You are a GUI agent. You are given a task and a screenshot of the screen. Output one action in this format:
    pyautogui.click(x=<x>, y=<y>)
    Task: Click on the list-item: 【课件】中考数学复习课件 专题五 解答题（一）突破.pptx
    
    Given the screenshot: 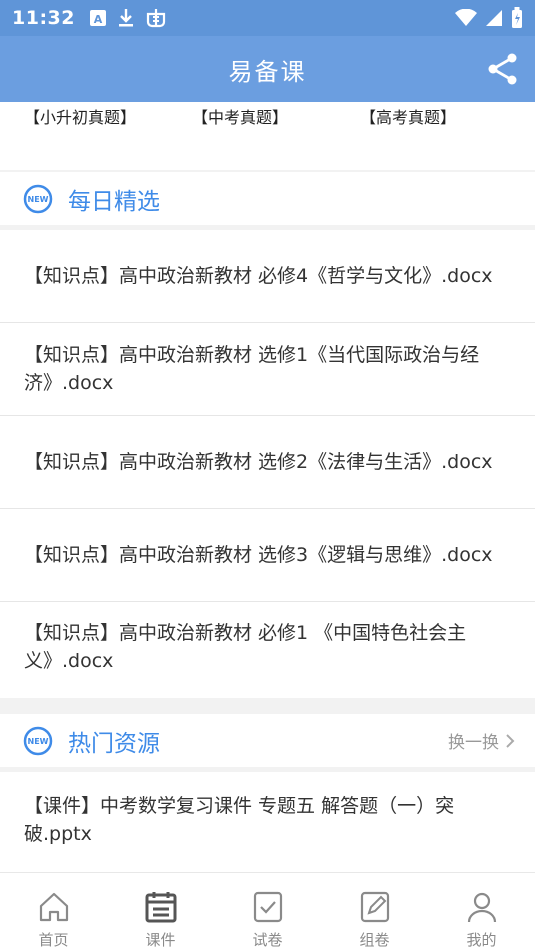 What is the action you would take?
    pyautogui.click(x=267, y=819)
    